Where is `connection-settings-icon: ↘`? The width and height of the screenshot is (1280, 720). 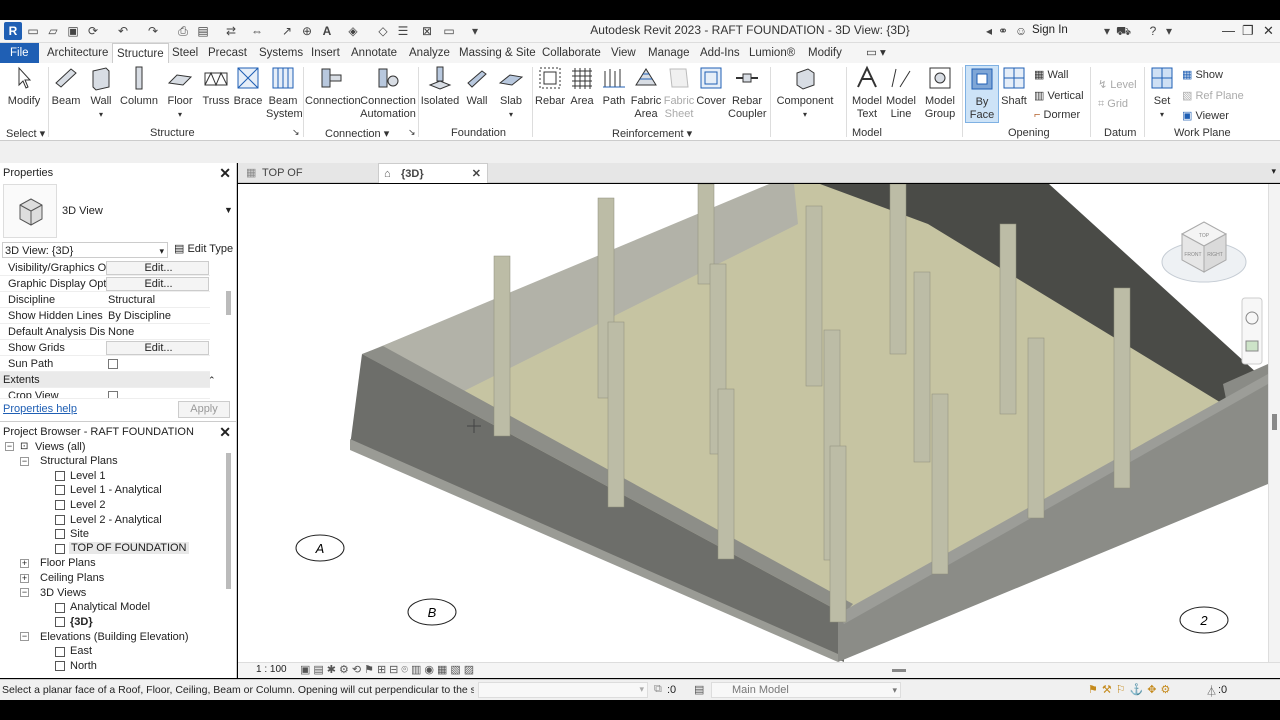 connection-settings-icon: ↘ is located at coordinates (412, 132).